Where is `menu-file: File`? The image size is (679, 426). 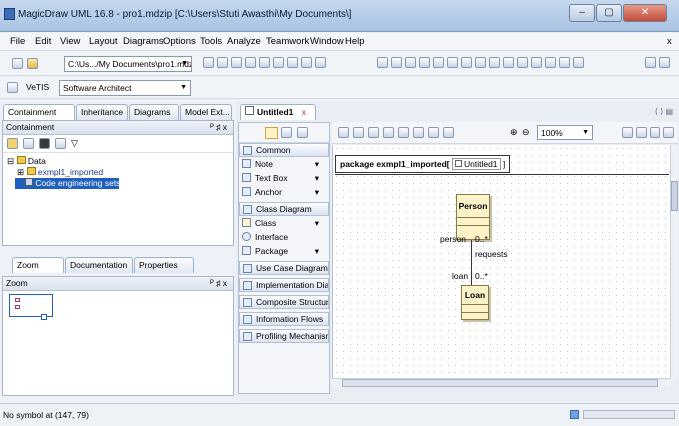 menu-file: File is located at coordinates (17, 41).